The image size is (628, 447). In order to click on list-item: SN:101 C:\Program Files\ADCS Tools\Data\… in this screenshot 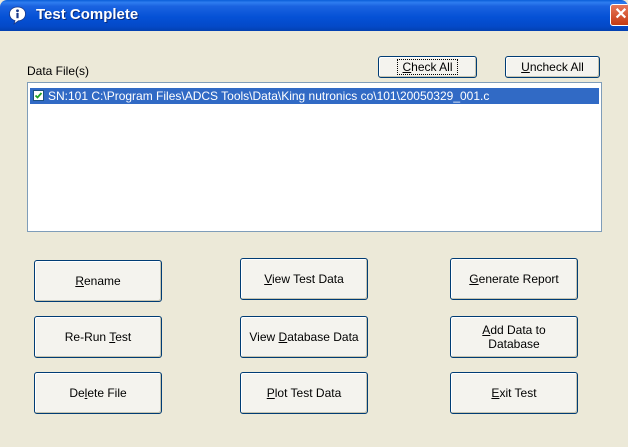, I will do `click(314, 96)`.